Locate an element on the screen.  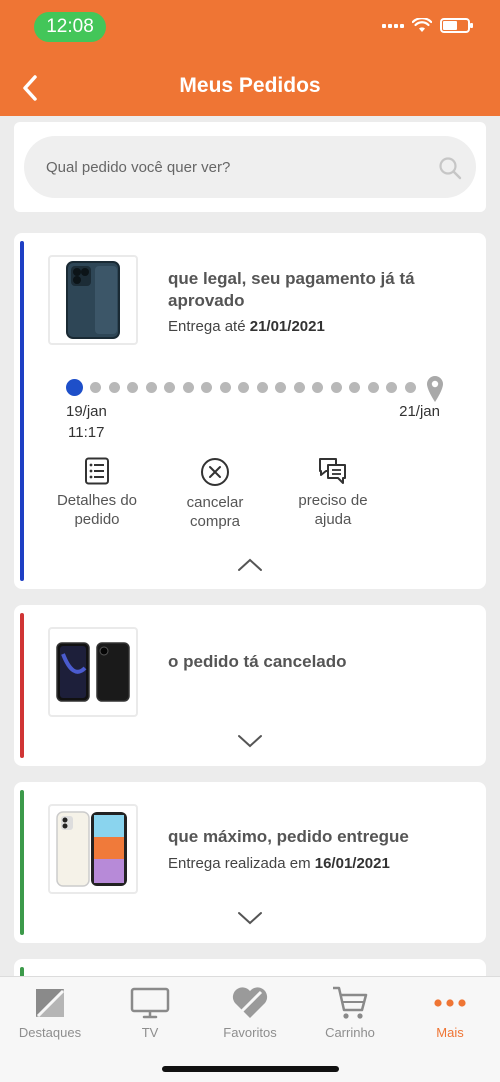
order-timeline is located at coordinates (254, 390).